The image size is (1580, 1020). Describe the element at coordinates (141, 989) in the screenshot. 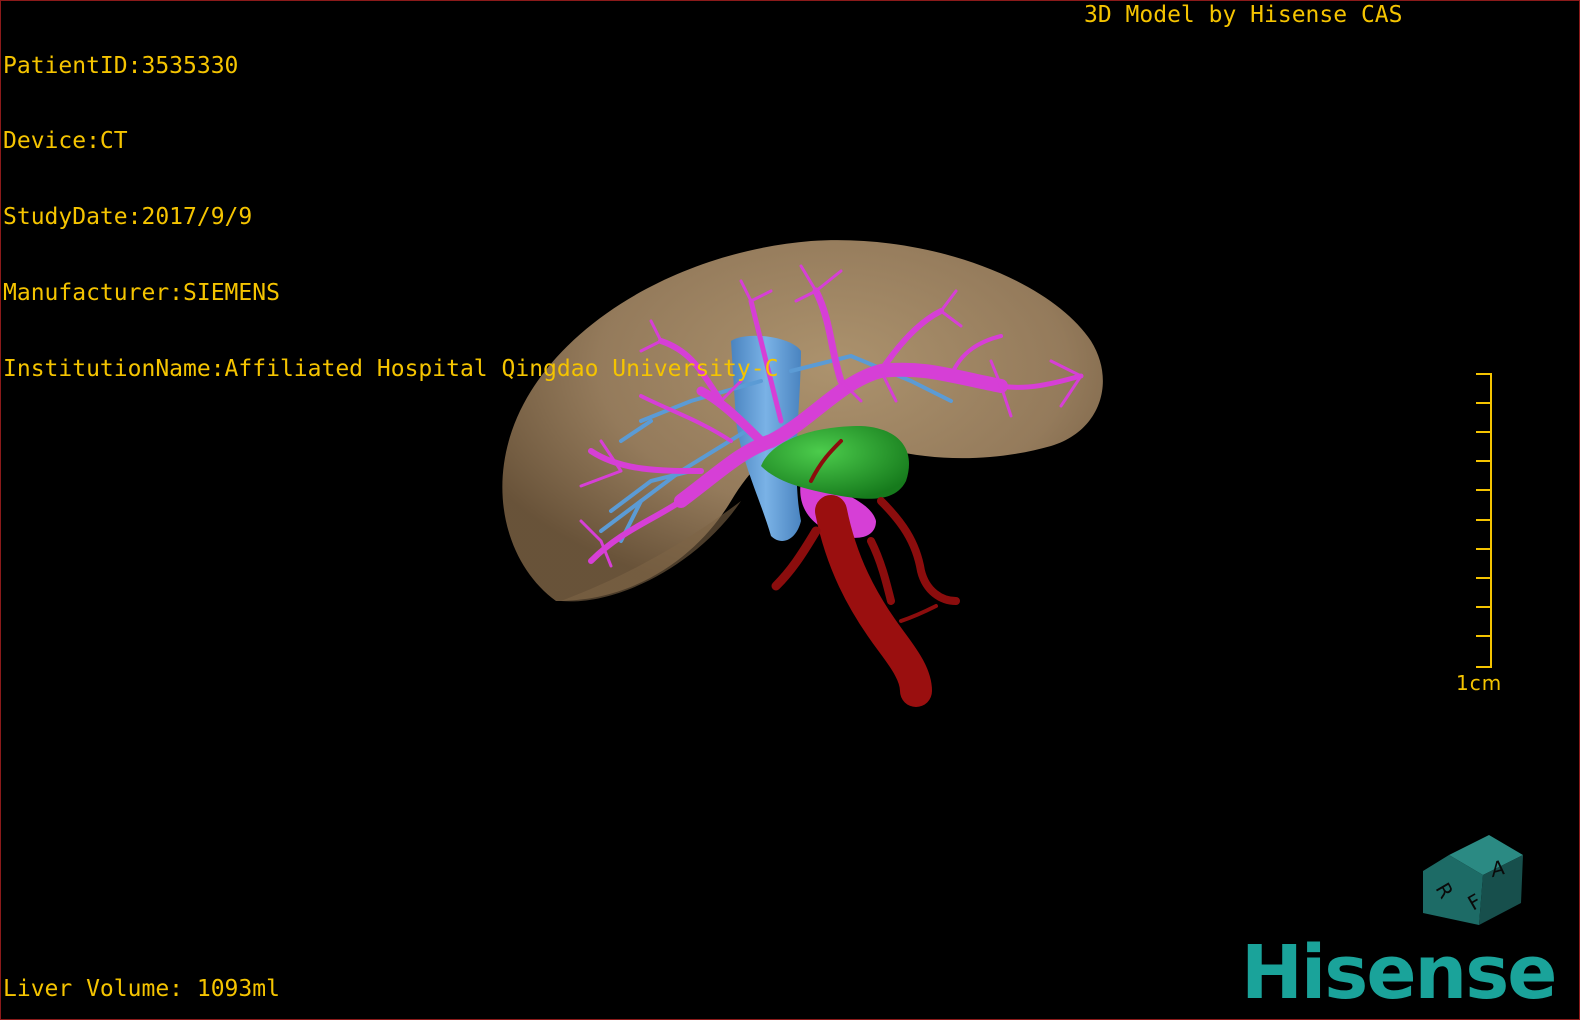

I see `liver-volume: Liver Volume: 1093ml` at that location.